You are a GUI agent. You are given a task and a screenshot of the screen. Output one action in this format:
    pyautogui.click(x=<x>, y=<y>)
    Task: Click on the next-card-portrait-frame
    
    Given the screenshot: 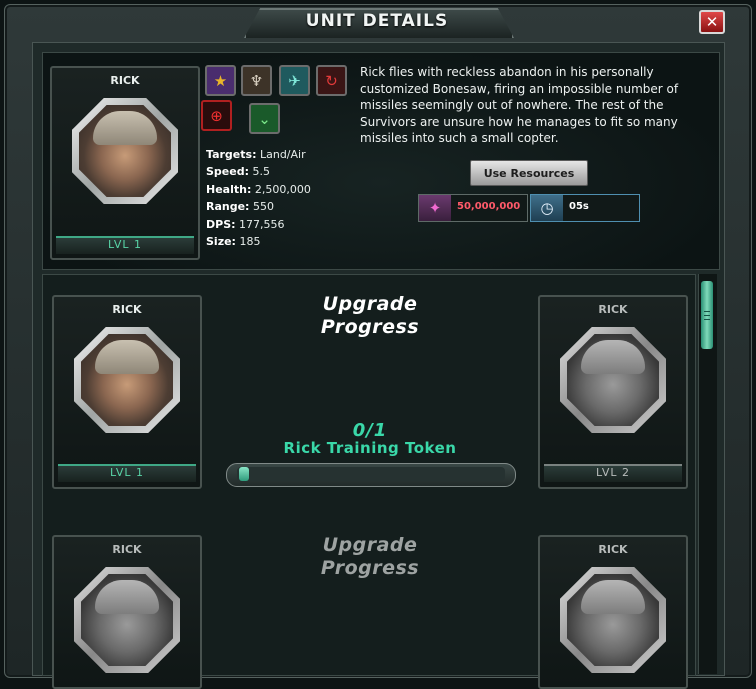 What is the action you would take?
    pyautogui.click(x=613, y=380)
    